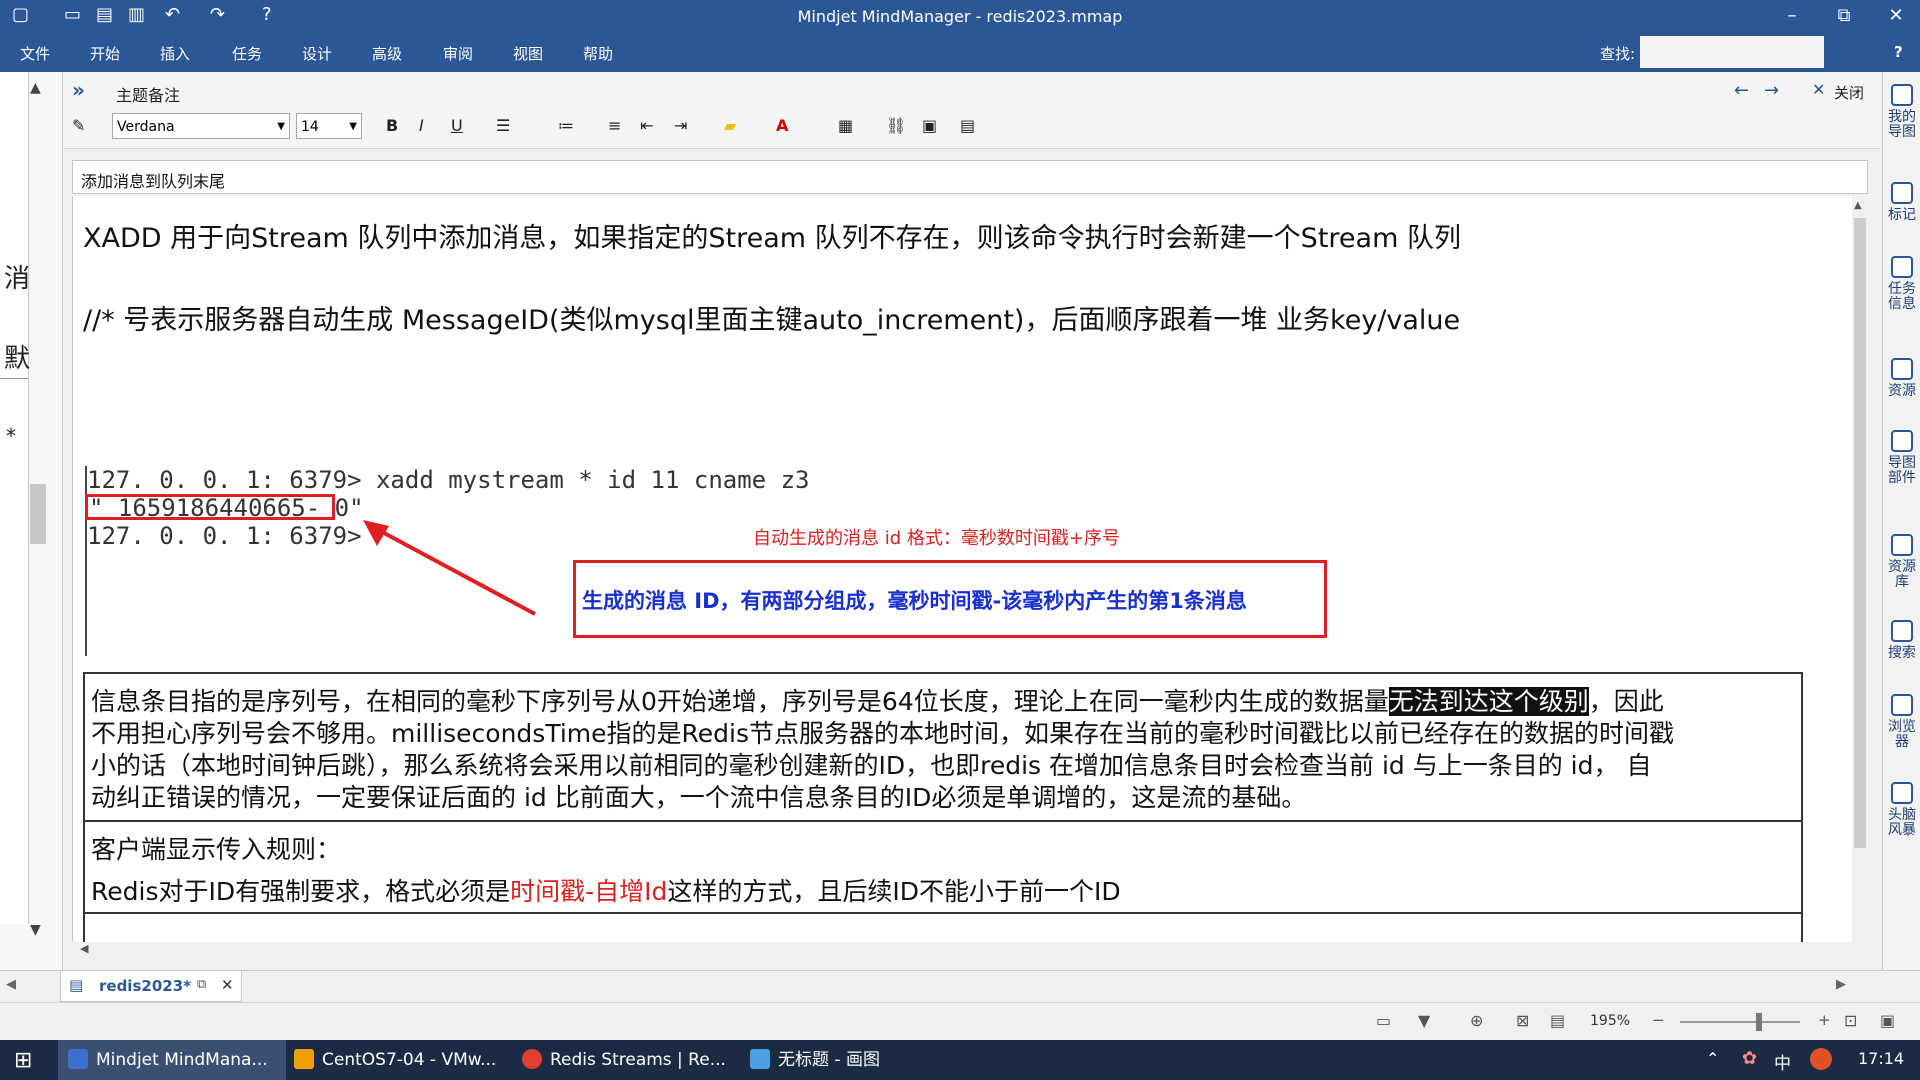 The width and height of the screenshot is (1920, 1080). I want to click on expand-icon: », so click(78, 90).